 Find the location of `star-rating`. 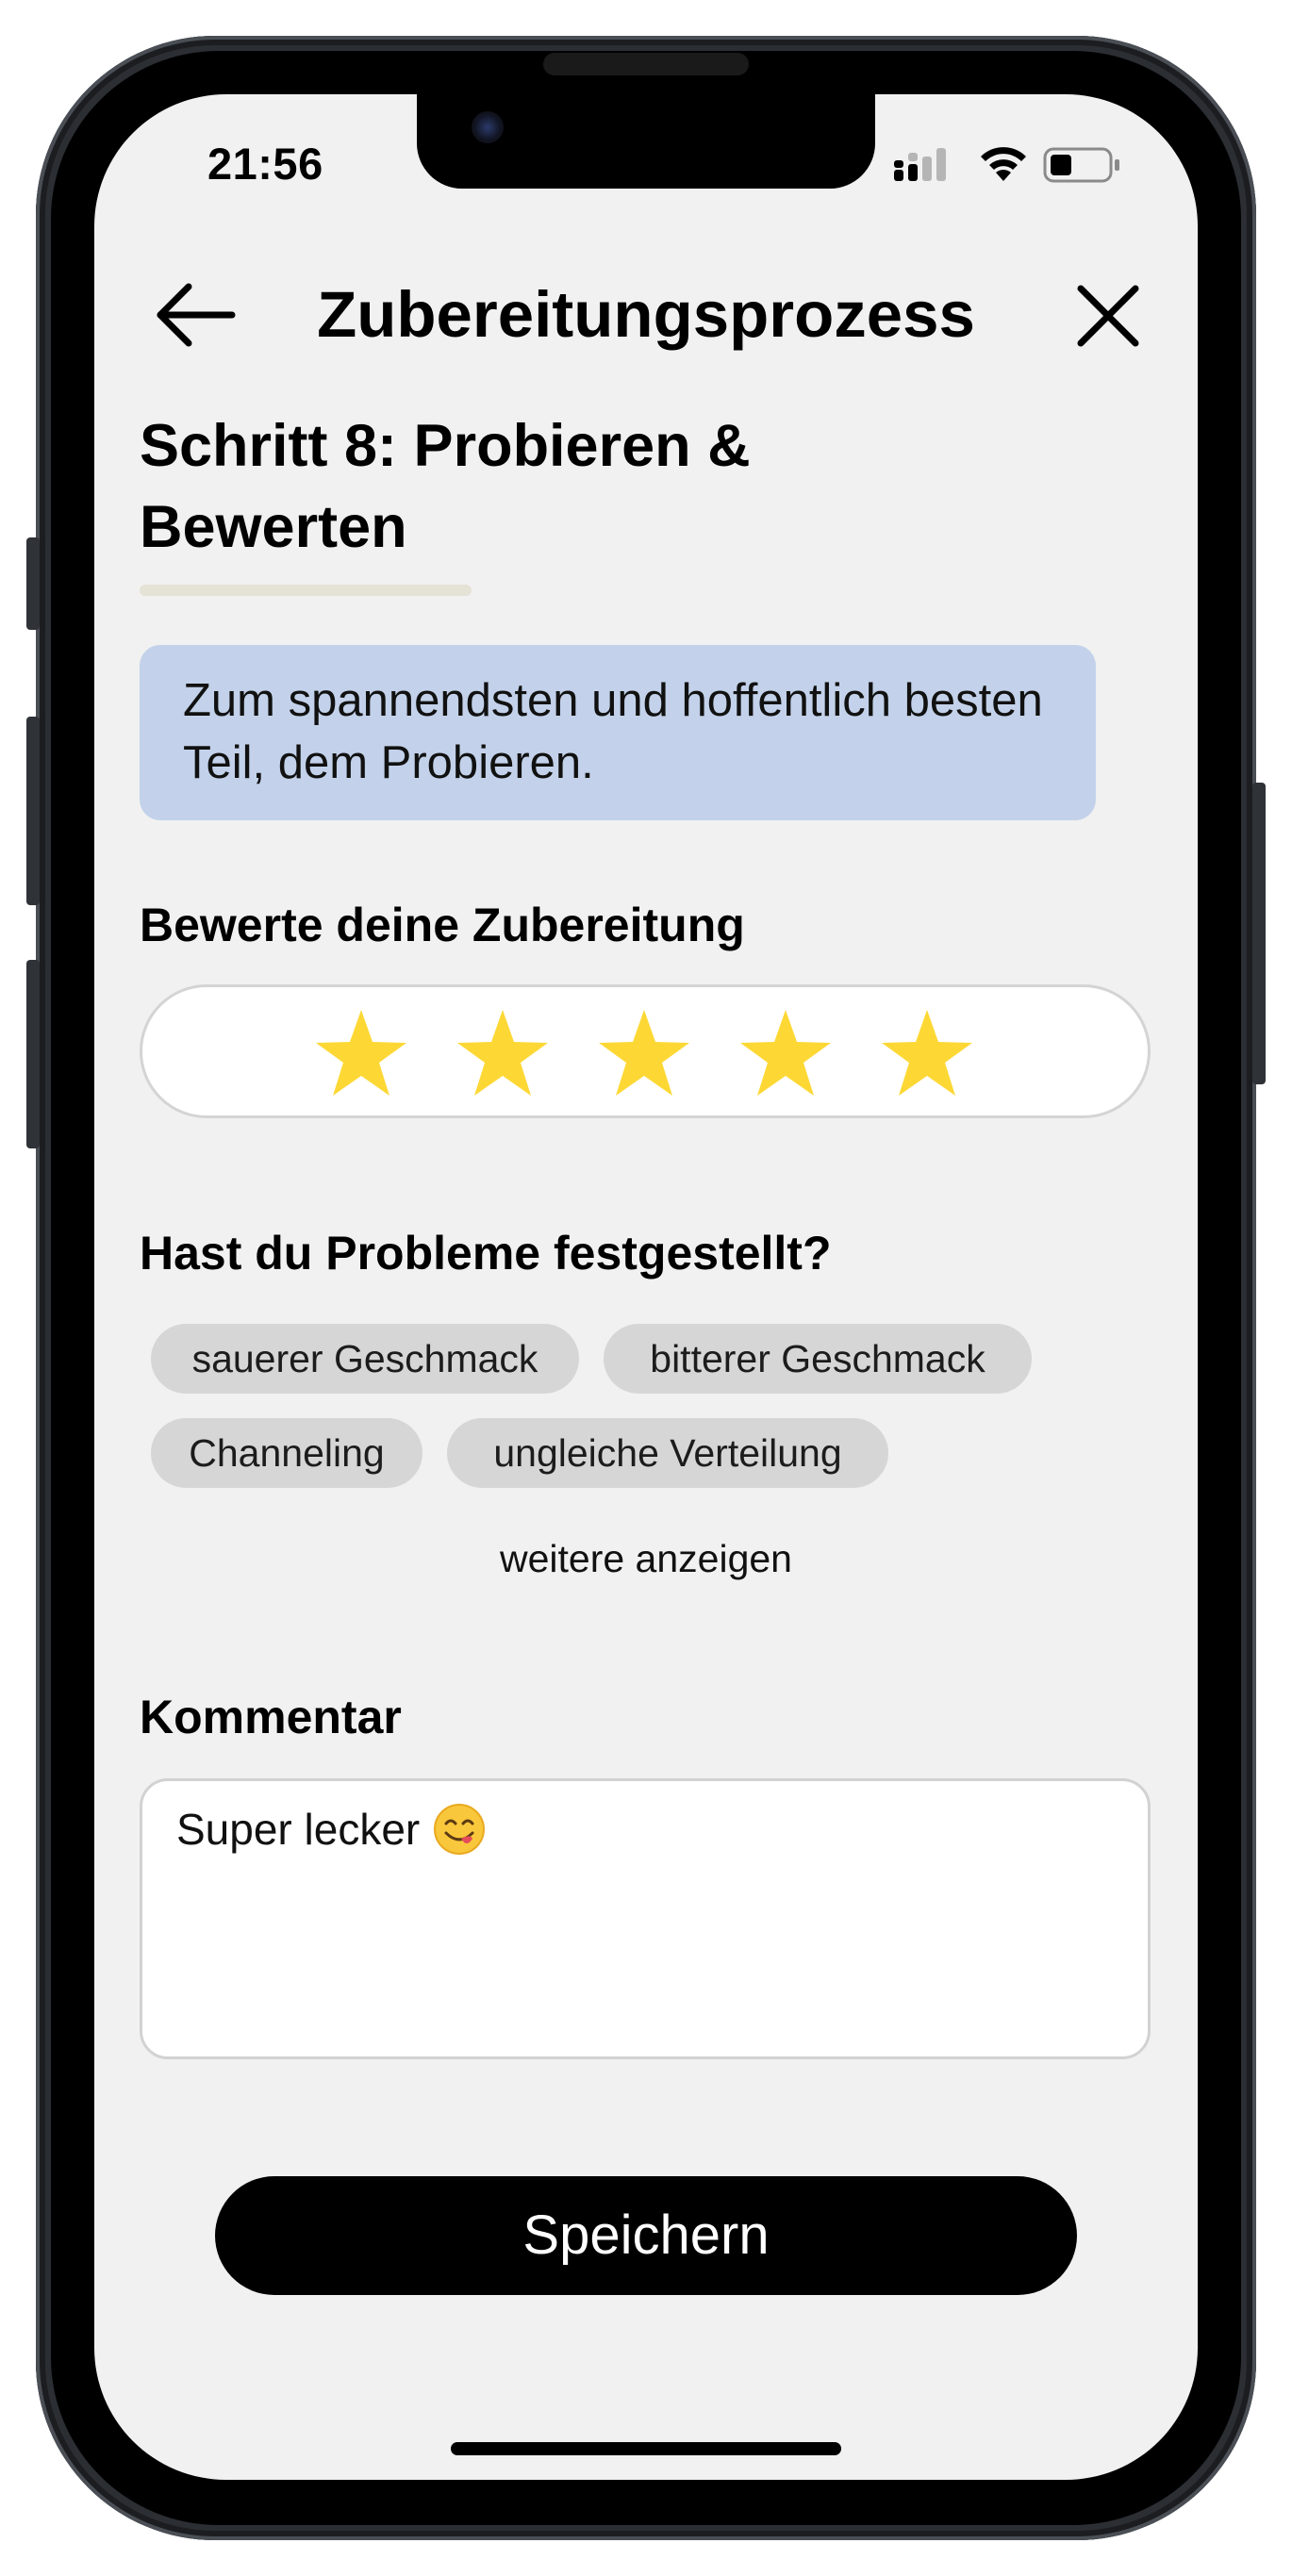

star-rating is located at coordinates (645, 1051).